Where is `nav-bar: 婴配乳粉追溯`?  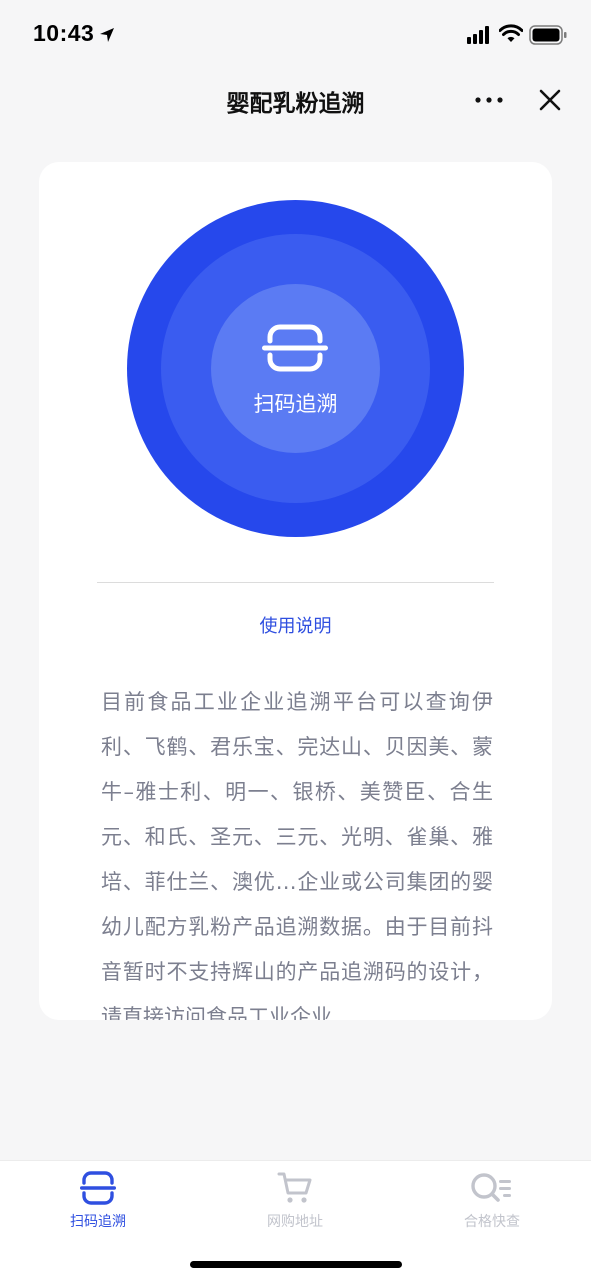 nav-bar: 婴配乳粉追溯 is located at coordinates (295, 100).